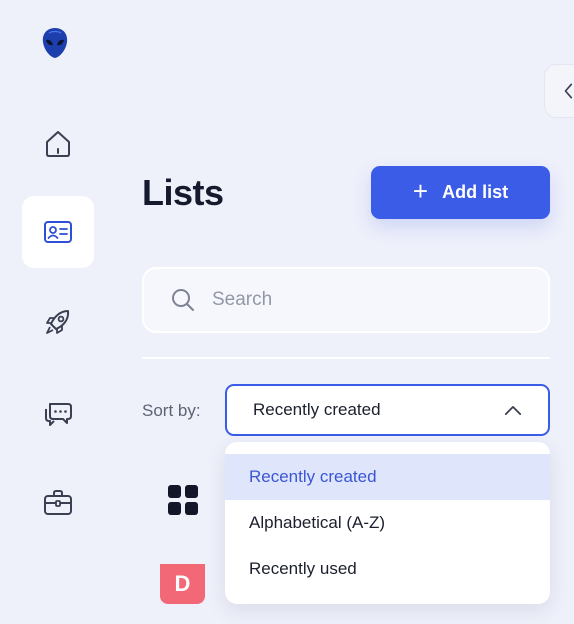  Describe the element at coordinates (387, 569) in the screenshot. I see `sort-option-recently-used: Recently used` at that location.